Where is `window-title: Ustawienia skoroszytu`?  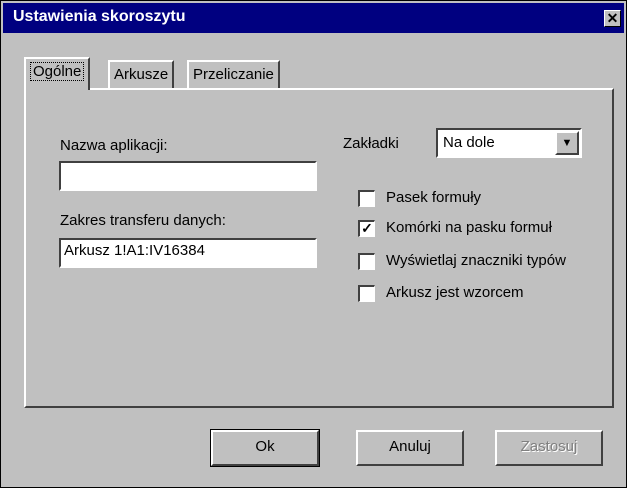 window-title: Ustawienia skoroszytu is located at coordinates (99, 16).